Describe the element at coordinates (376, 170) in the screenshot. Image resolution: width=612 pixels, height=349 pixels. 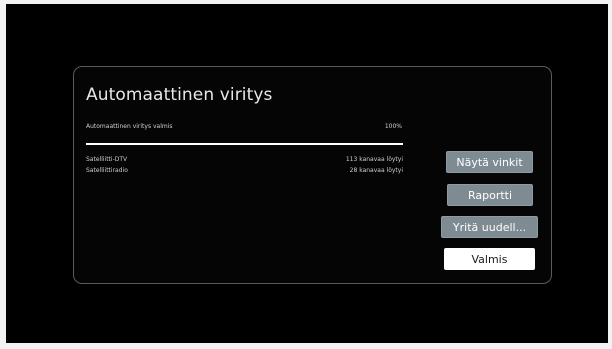
I see `result-count: 28 kanavaa löytyi` at that location.